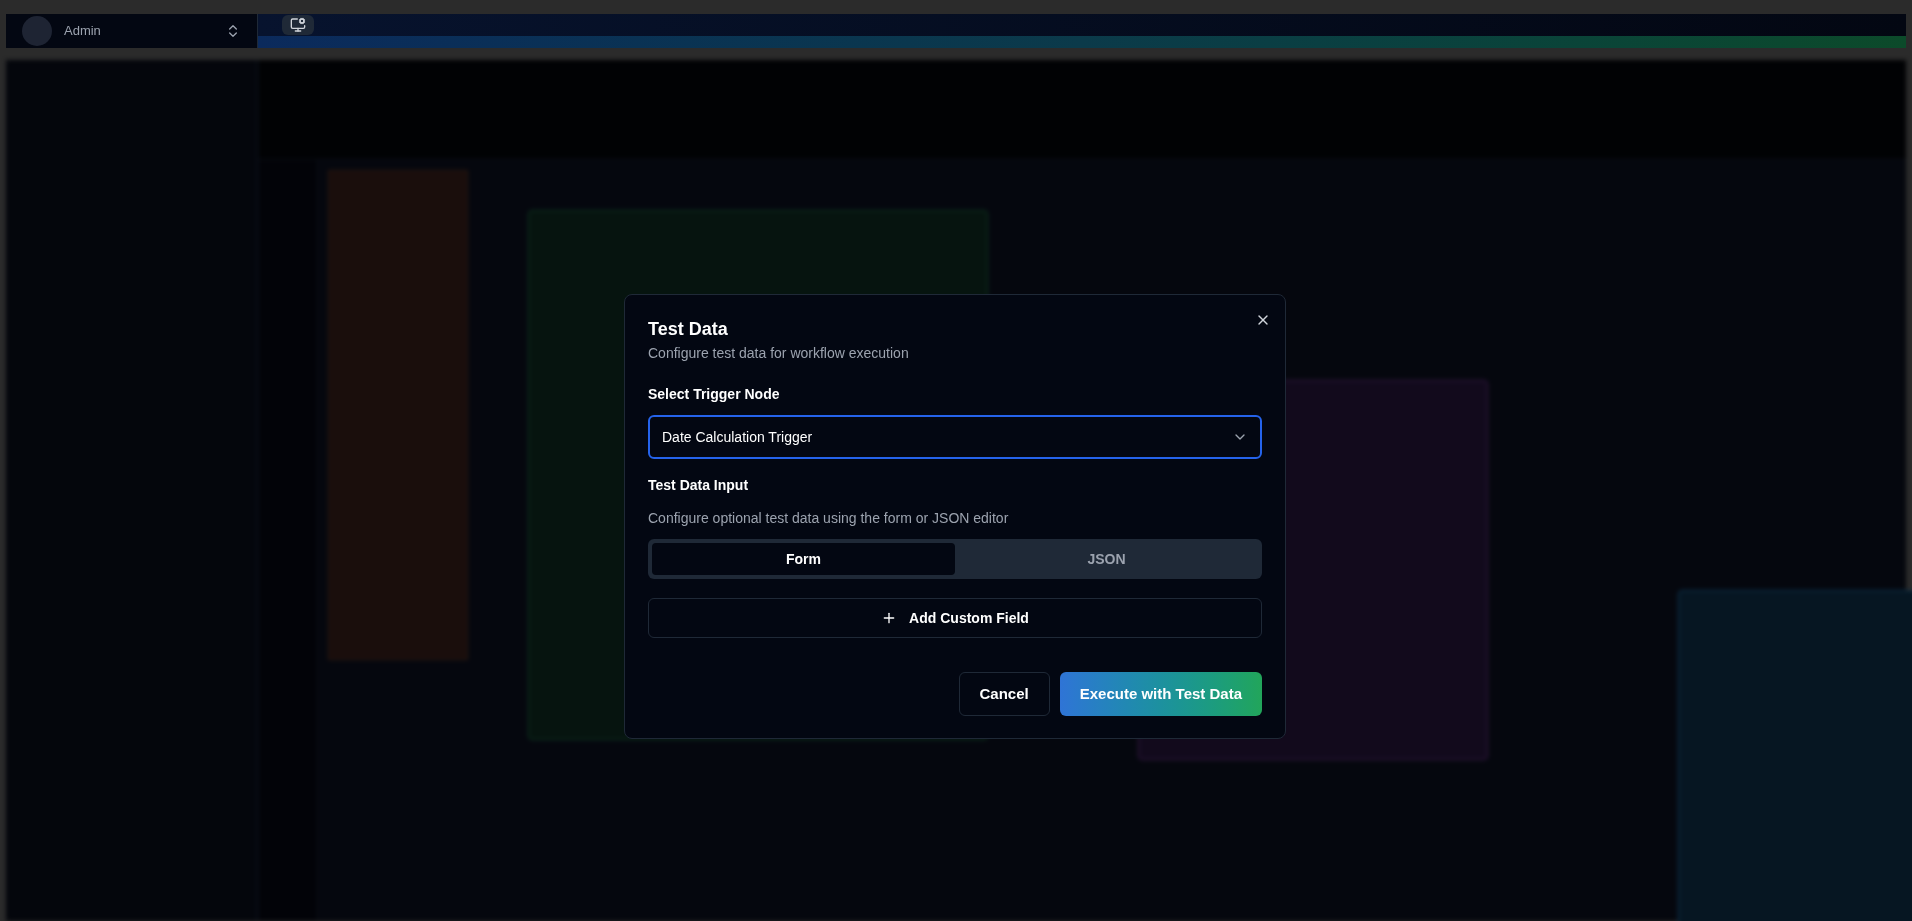 The height and width of the screenshot is (921, 1912). Describe the element at coordinates (37, 31) in the screenshot. I see `avatar-icon` at that location.